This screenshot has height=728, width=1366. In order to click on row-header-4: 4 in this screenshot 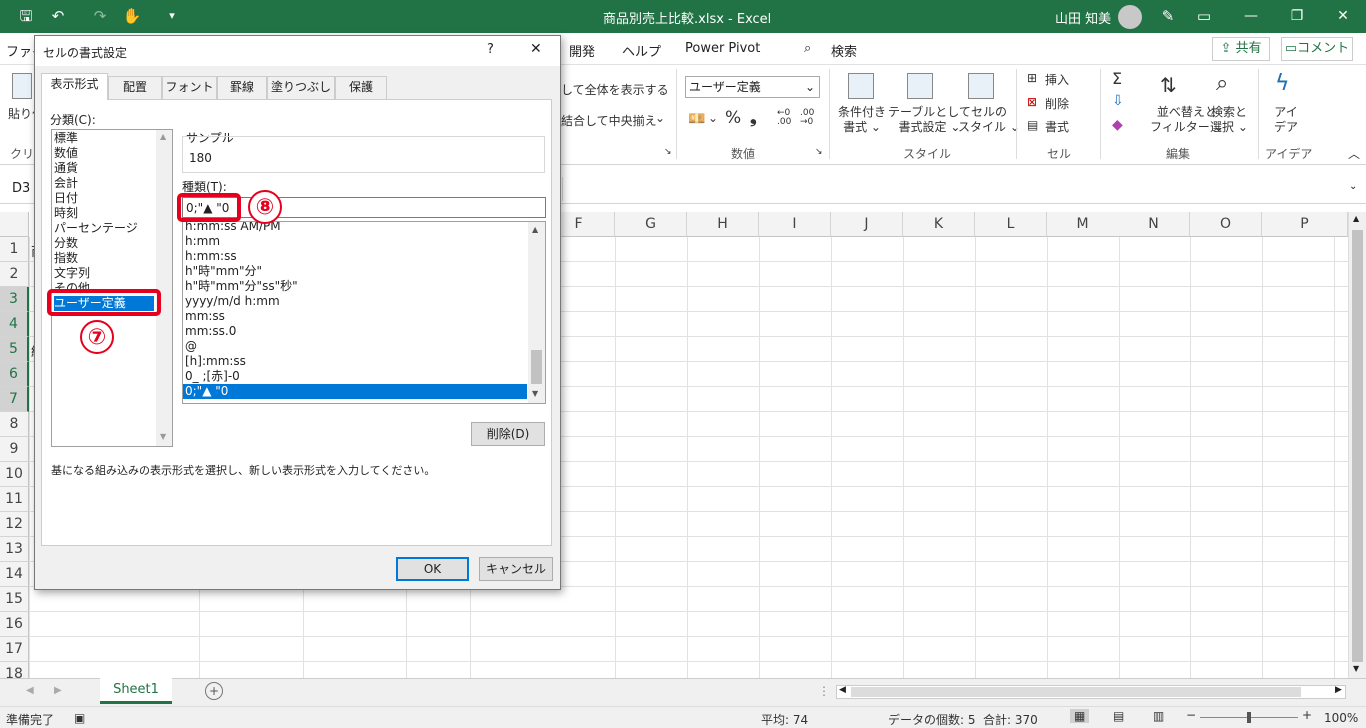, I will do `click(14, 324)`.